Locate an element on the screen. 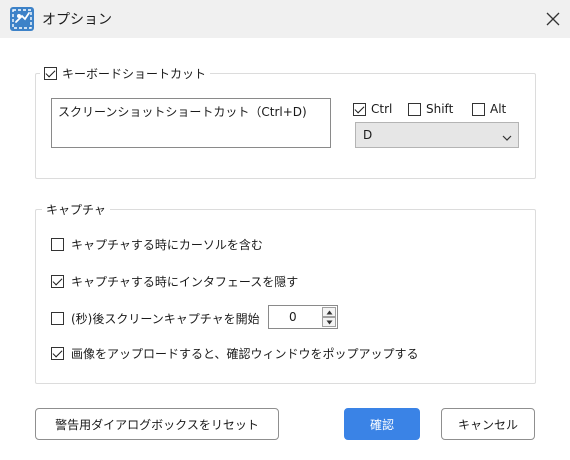 The height and width of the screenshot is (460, 570). delay-capture-label: (秒)後スクリーンキャプチャを開始 is located at coordinates (165, 319).